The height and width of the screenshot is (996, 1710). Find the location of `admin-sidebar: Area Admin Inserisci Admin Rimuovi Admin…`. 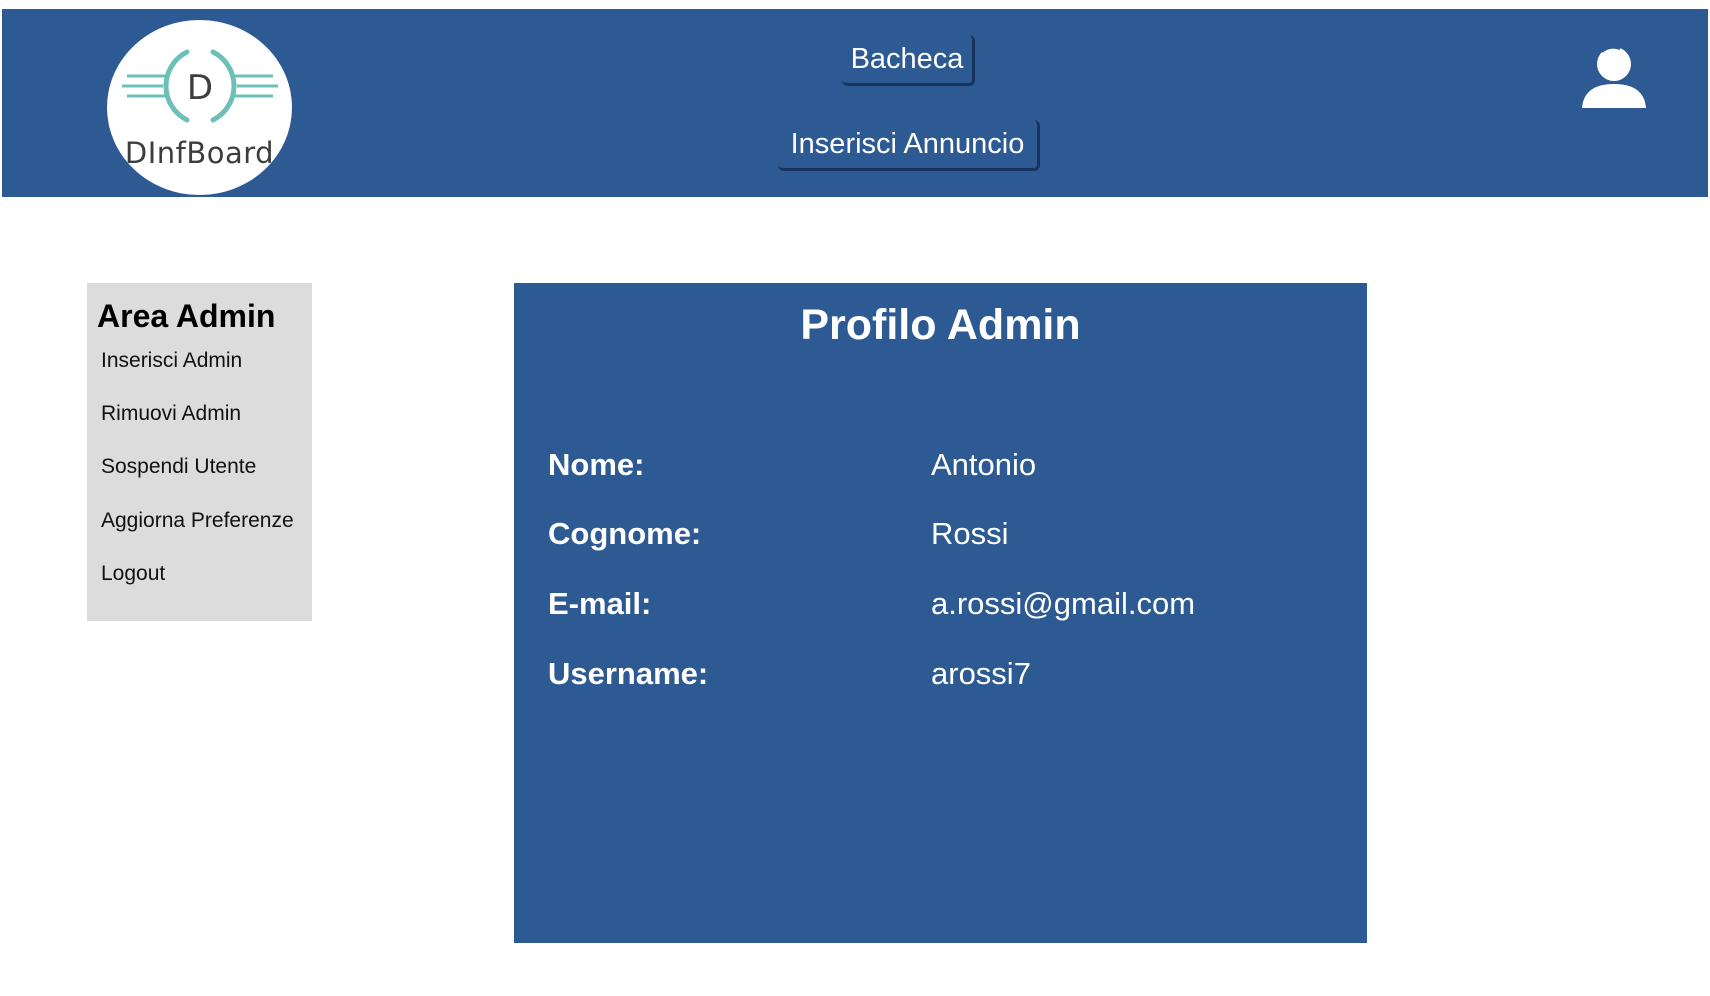

admin-sidebar: Area Admin Inserisci Admin Rimuovi Admin… is located at coordinates (199, 452).